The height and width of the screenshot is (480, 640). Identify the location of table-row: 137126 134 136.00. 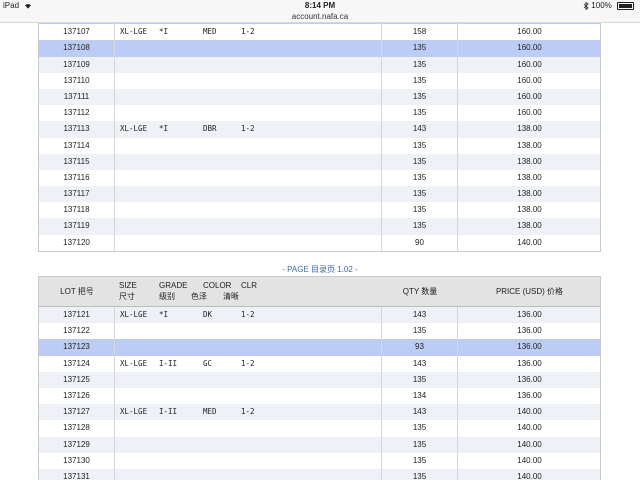
(319, 396).